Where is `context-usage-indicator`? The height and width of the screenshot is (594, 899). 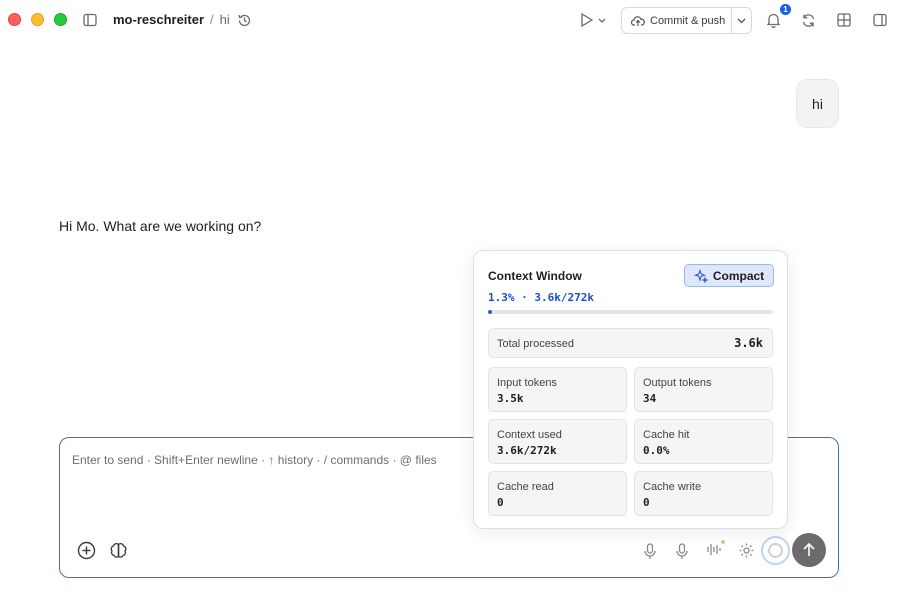
context-usage-indicator is located at coordinates (775, 550).